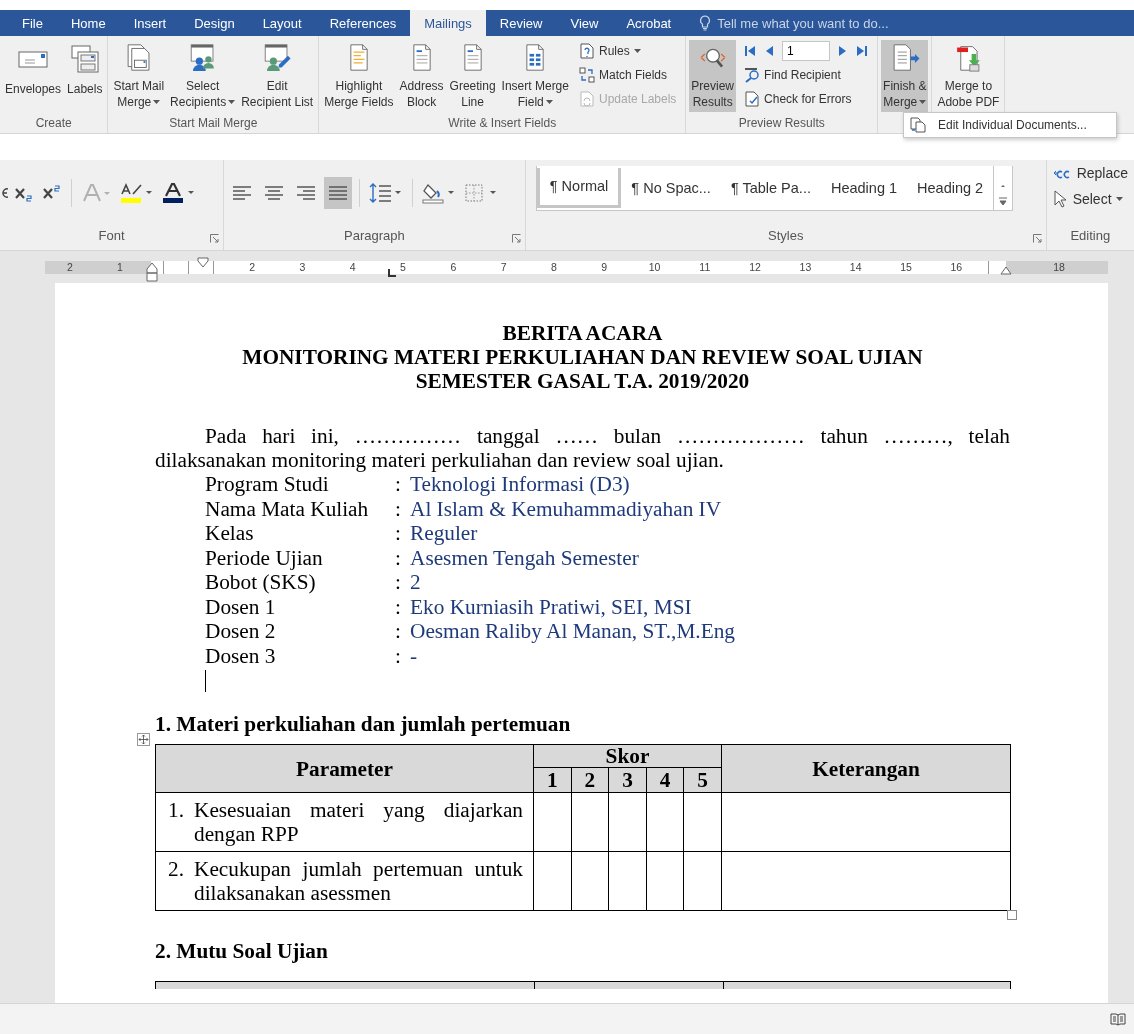 The width and height of the screenshot is (1134, 1034). Describe the element at coordinates (627, 51) in the screenshot. I see `ribbon-button: Rules` at that location.